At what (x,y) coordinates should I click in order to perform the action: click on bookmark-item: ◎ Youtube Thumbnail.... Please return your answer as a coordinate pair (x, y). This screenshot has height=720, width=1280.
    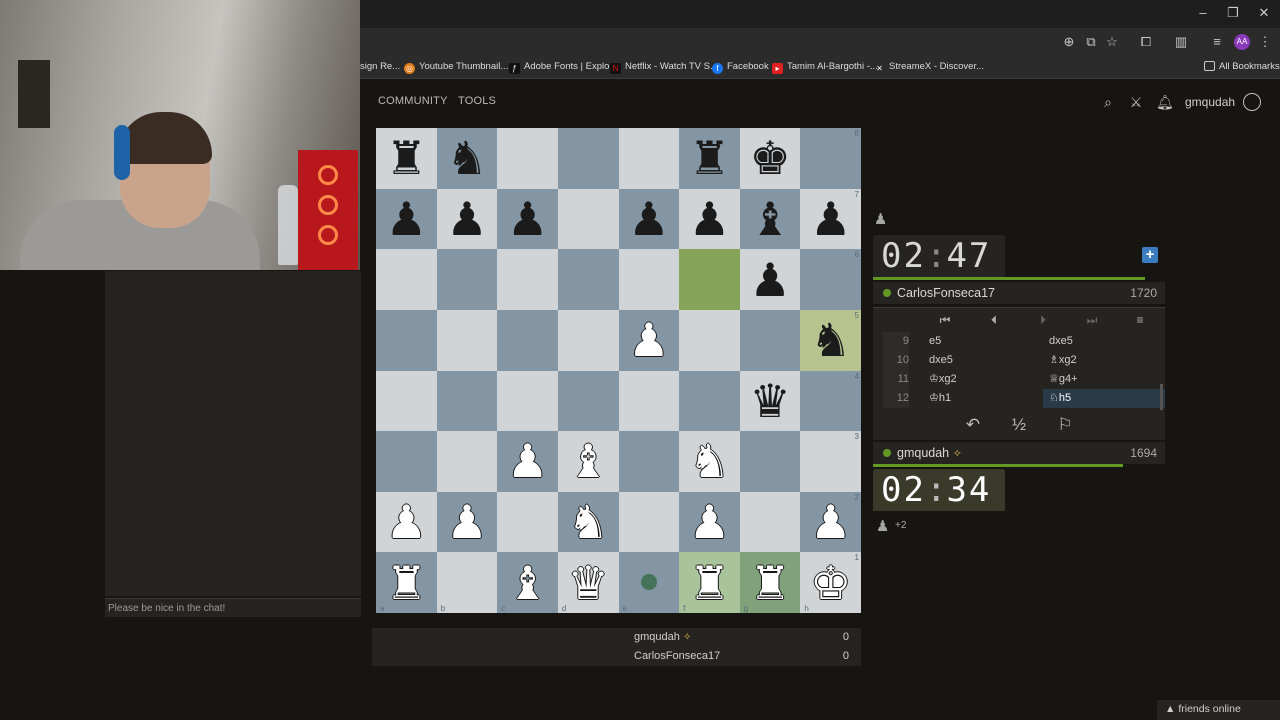
    Looking at the image, I should click on (456, 67).